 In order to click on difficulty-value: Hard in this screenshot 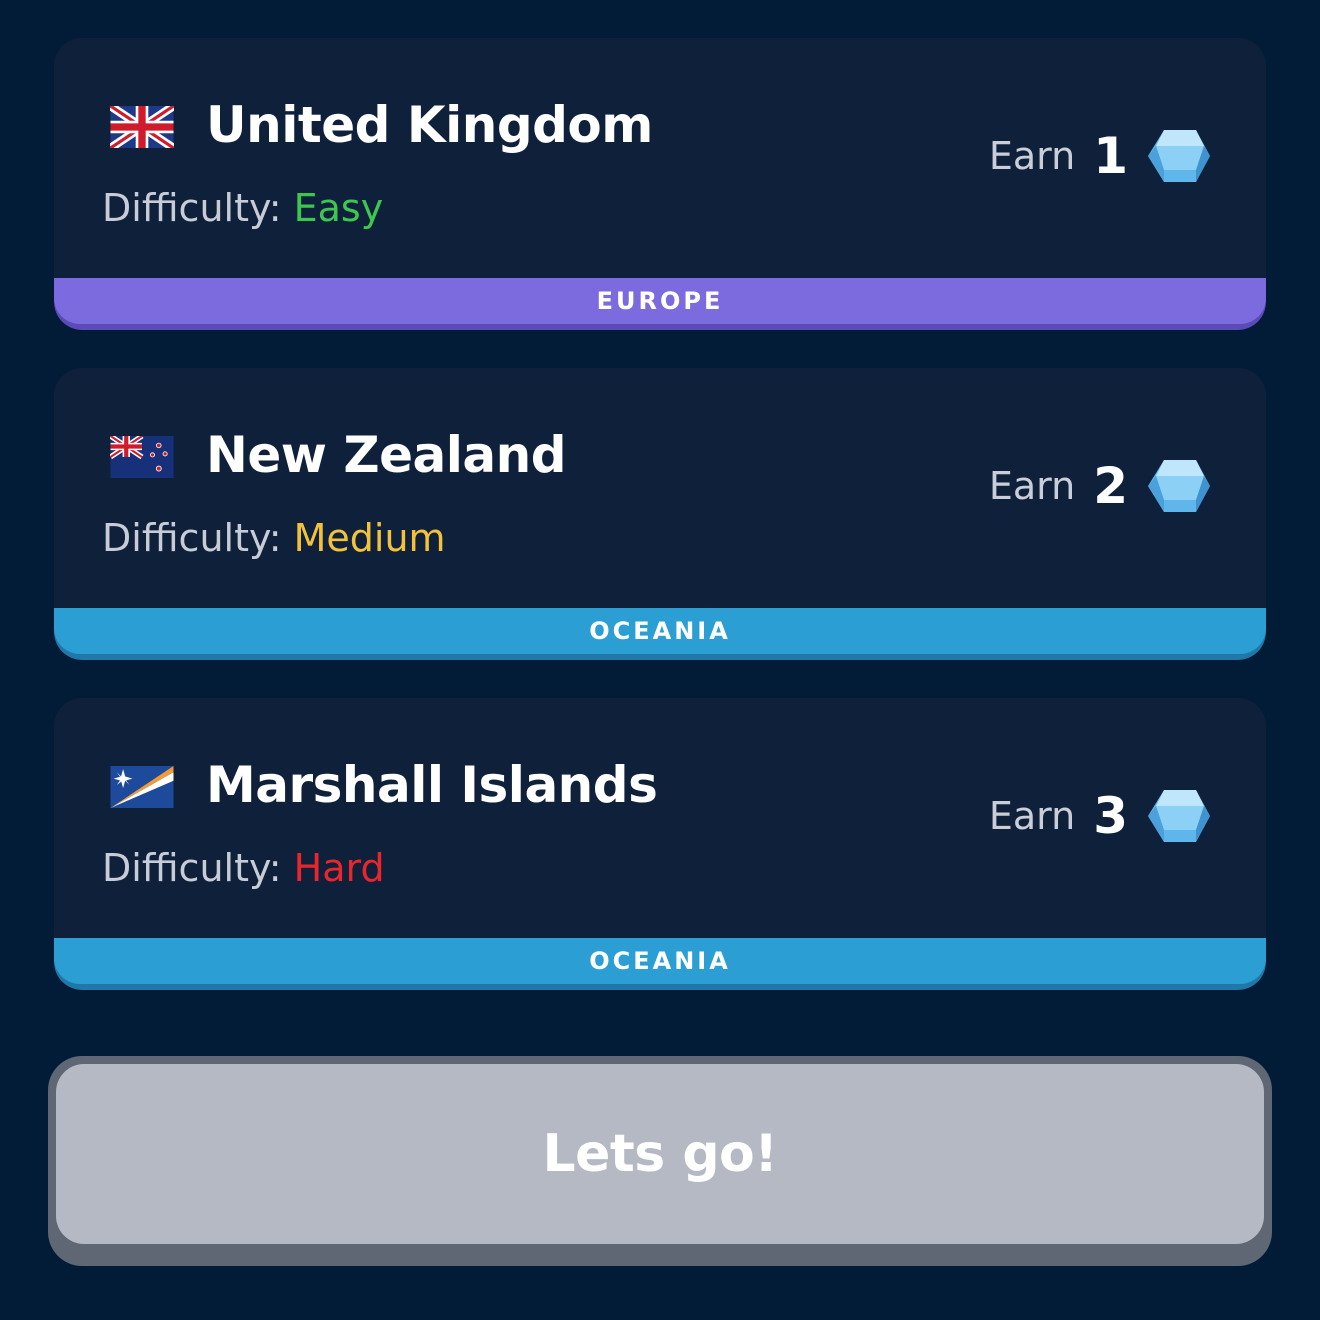, I will do `click(339, 868)`.